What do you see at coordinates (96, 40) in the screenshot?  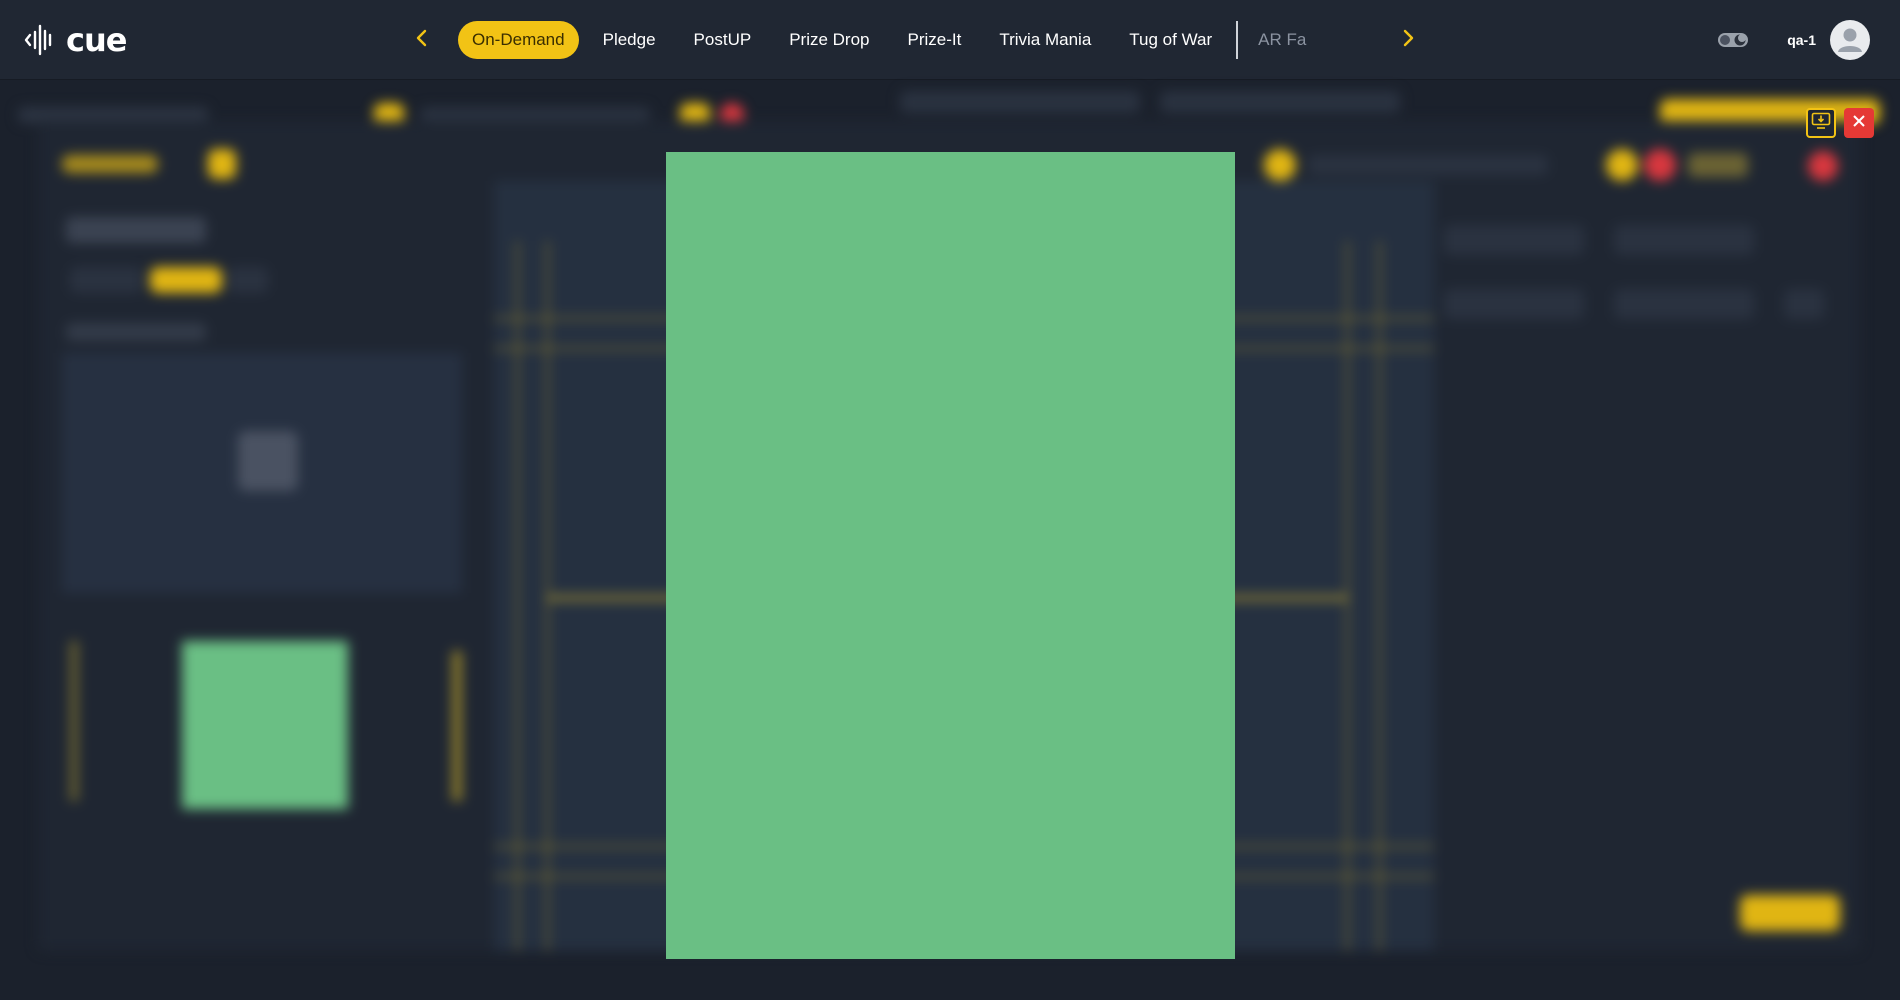 I see `logo-text: cue` at bounding box center [96, 40].